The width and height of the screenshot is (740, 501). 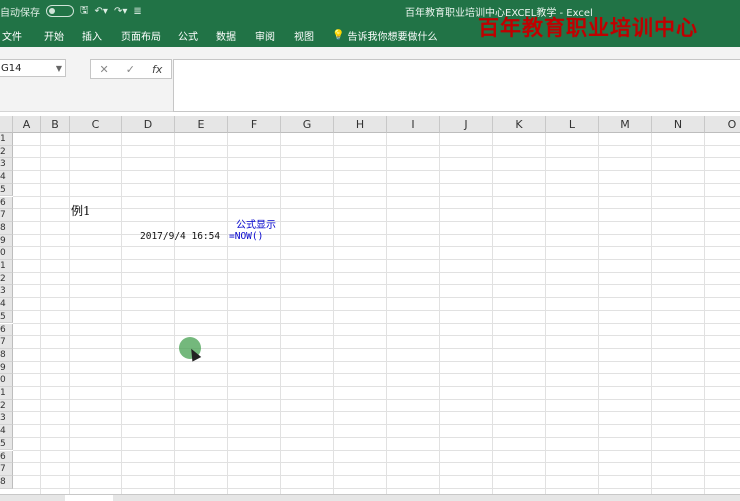 What do you see at coordinates (59, 69) in the screenshot?
I see `chevron-down-icon: ▼` at bounding box center [59, 69].